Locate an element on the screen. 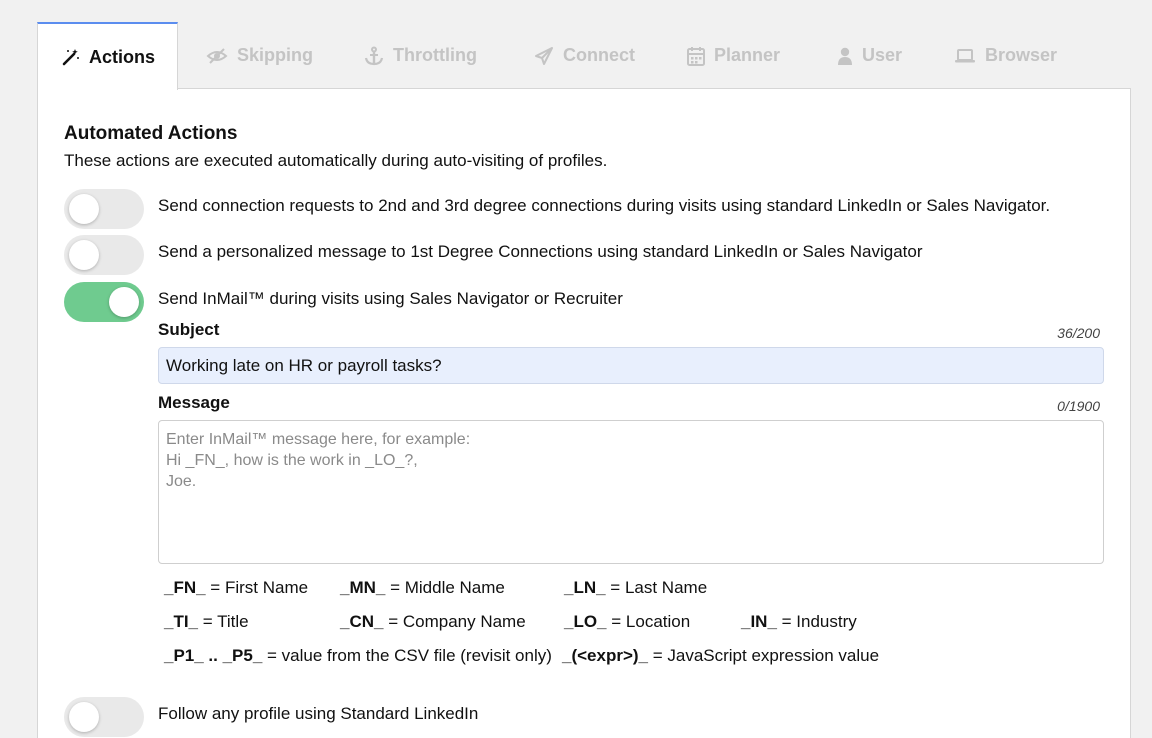  legend-desc: = Last Name is located at coordinates (656, 587).